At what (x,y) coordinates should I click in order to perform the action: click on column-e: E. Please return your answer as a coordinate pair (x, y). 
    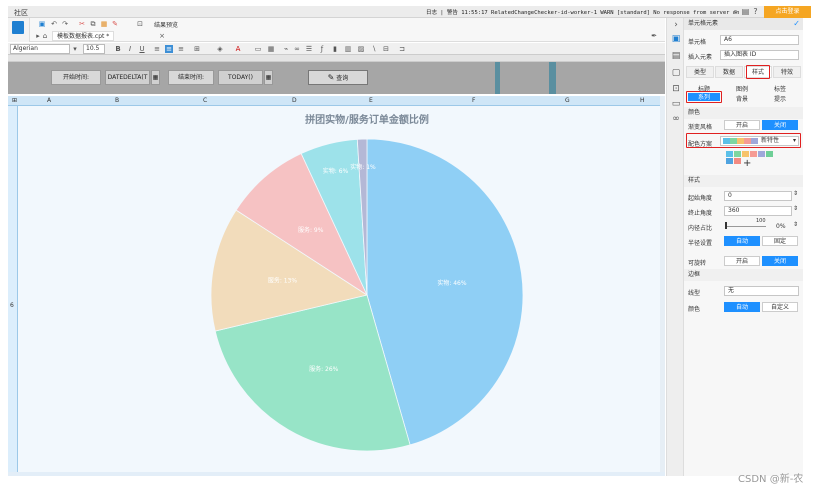
    Looking at the image, I should click on (371, 100).